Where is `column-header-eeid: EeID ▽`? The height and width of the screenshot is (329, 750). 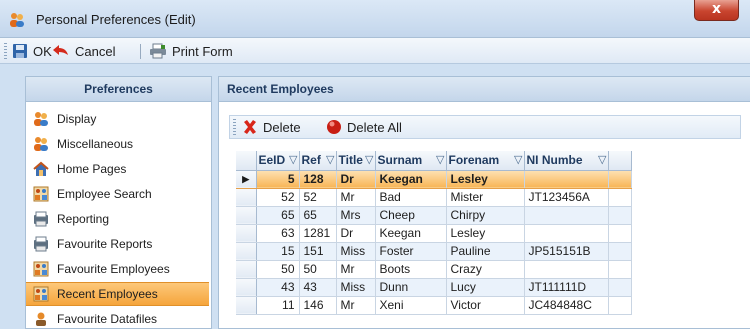 column-header-eeid: EeID ▽ is located at coordinates (278, 161).